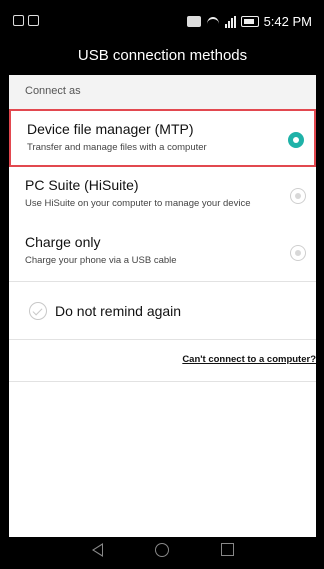 The width and height of the screenshot is (324, 569). What do you see at coordinates (26, 20) in the screenshot?
I see `status-left` at bounding box center [26, 20].